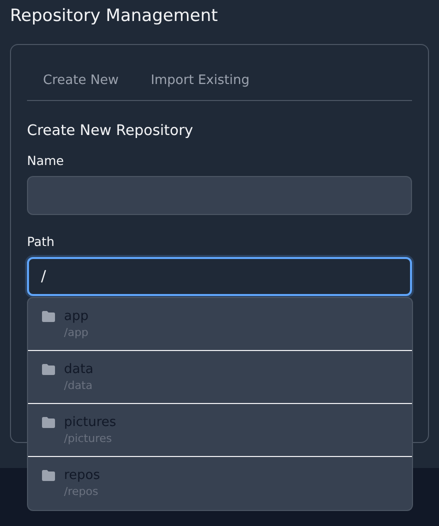 The height and width of the screenshot is (526, 439). Describe the element at coordinates (110, 131) in the screenshot. I see `form-heading: Create New Repository` at that location.